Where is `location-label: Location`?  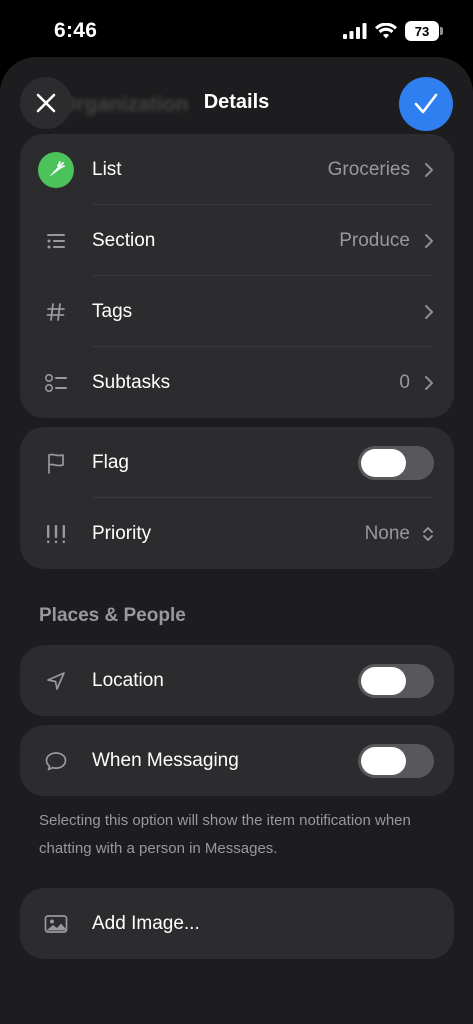 location-label: Location is located at coordinates (128, 680).